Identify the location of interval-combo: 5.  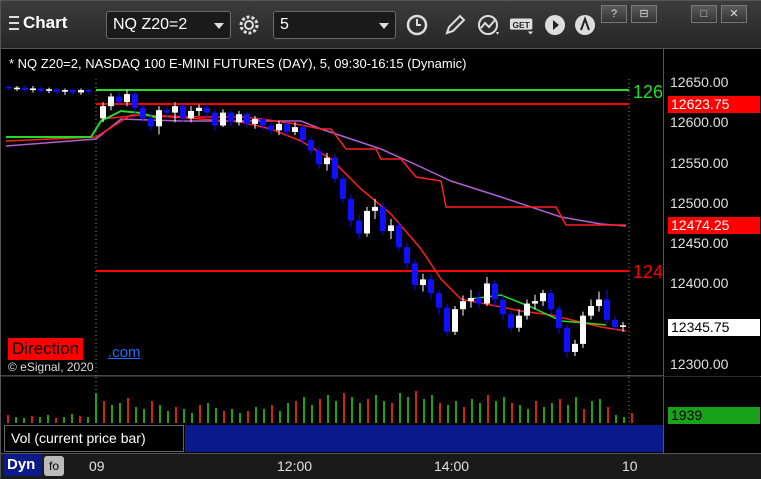
(334, 25).